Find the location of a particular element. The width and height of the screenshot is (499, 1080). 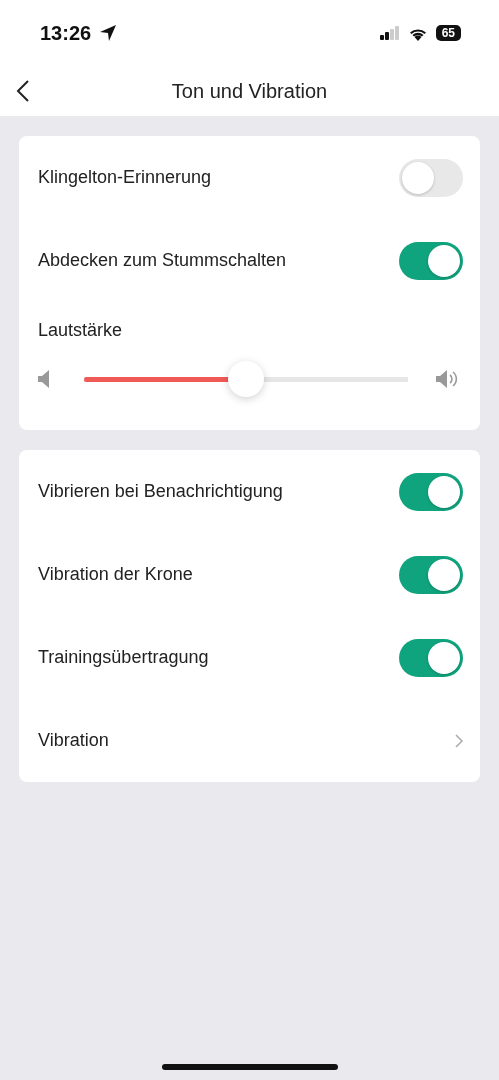

back-button is located at coordinates (23, 91).